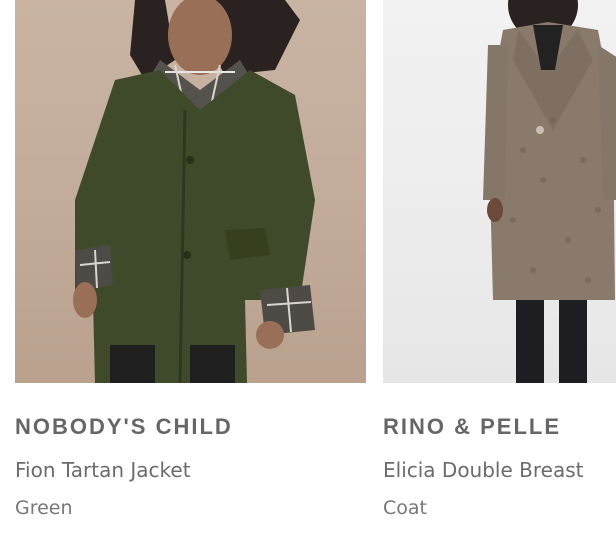 The image size is (616, 538). What do you see at coordinates (405, 508) in the screenshot?
I see `product-name-continued: Coat` at bounding box center [405, 508].